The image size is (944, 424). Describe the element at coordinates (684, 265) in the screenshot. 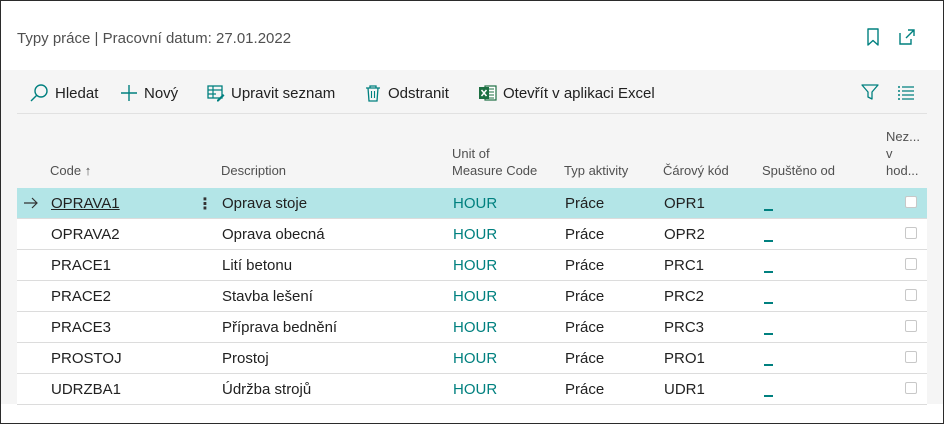

I see `barcode-cell: PRC1` at that location.